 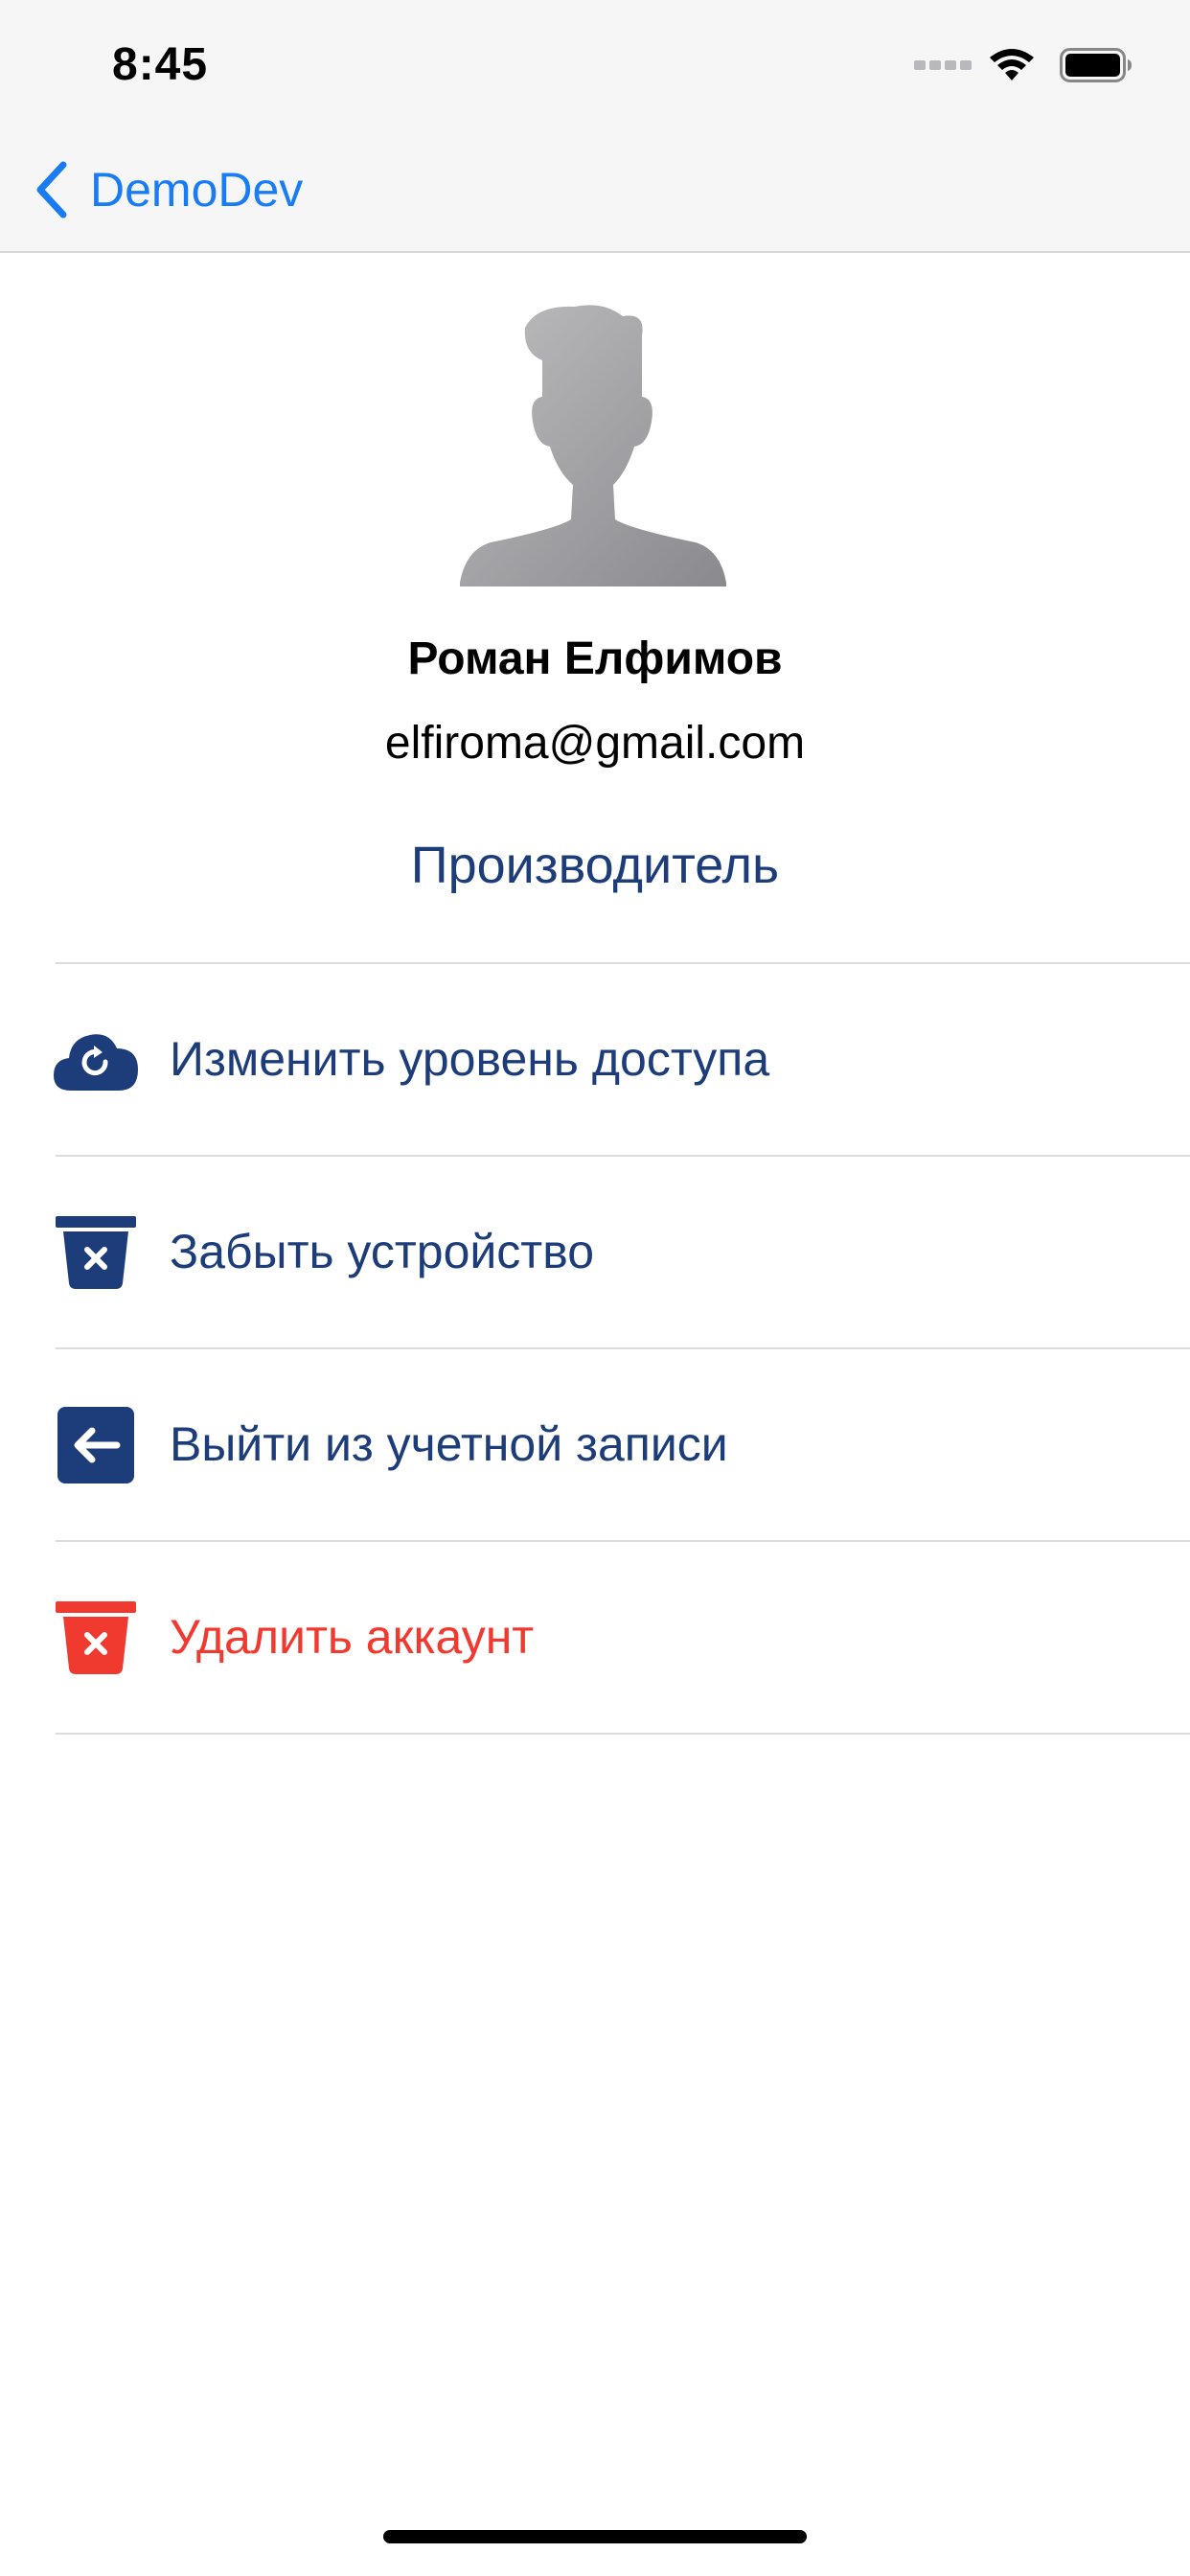 What do you see at coordinates (595, 865) in the screenshot?
I see `profile-role: Производитель` at bounding box center [595, 865].